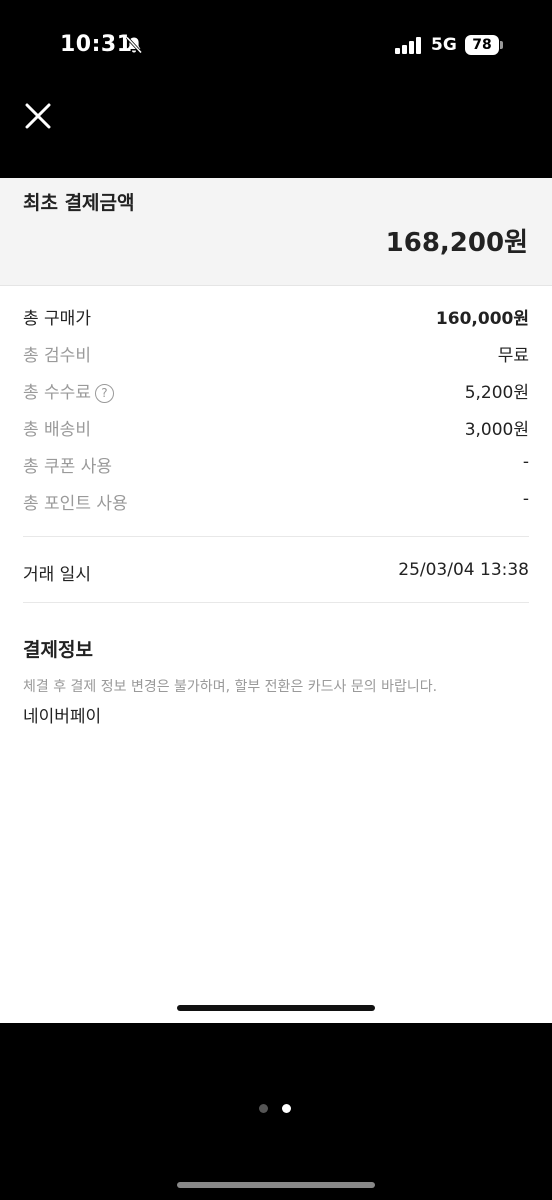 The width and height of the screenshot is (552, 1200). Describe the element at coordinates (276, 389) in the screenshot. I see `fee-row-commission: 총 수수료? 5,200원` at that location.